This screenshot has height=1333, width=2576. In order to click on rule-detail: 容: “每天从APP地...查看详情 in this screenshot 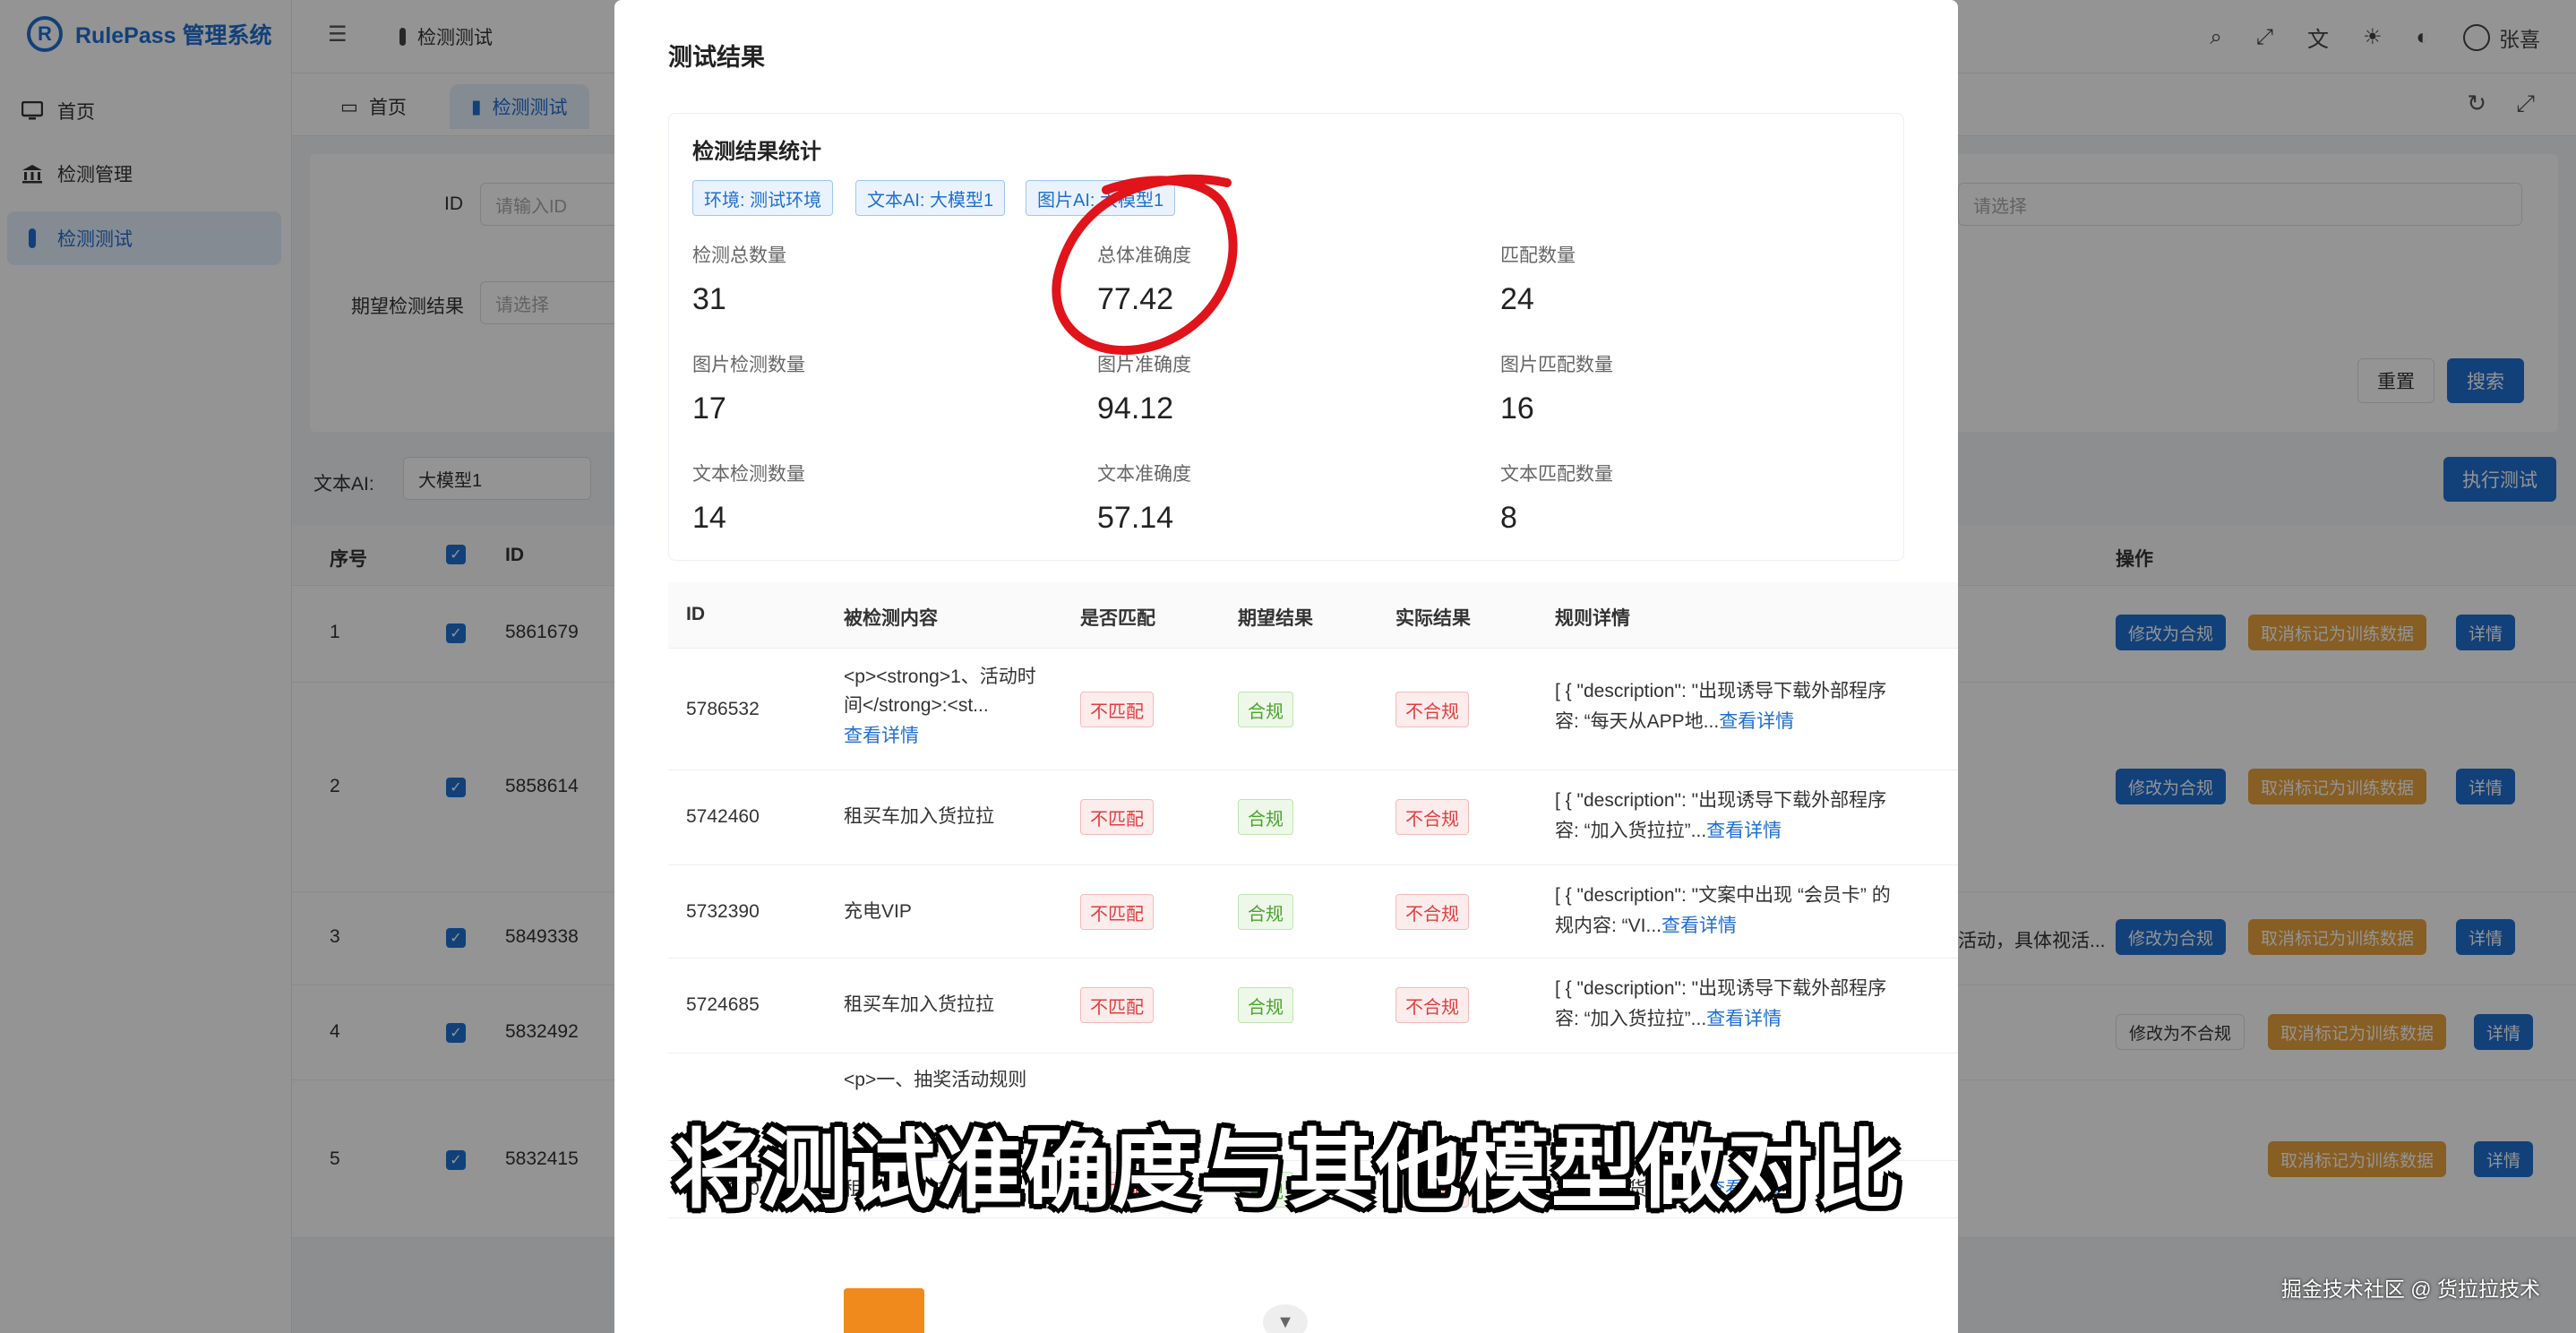, I will do `click(1675, 721)`.